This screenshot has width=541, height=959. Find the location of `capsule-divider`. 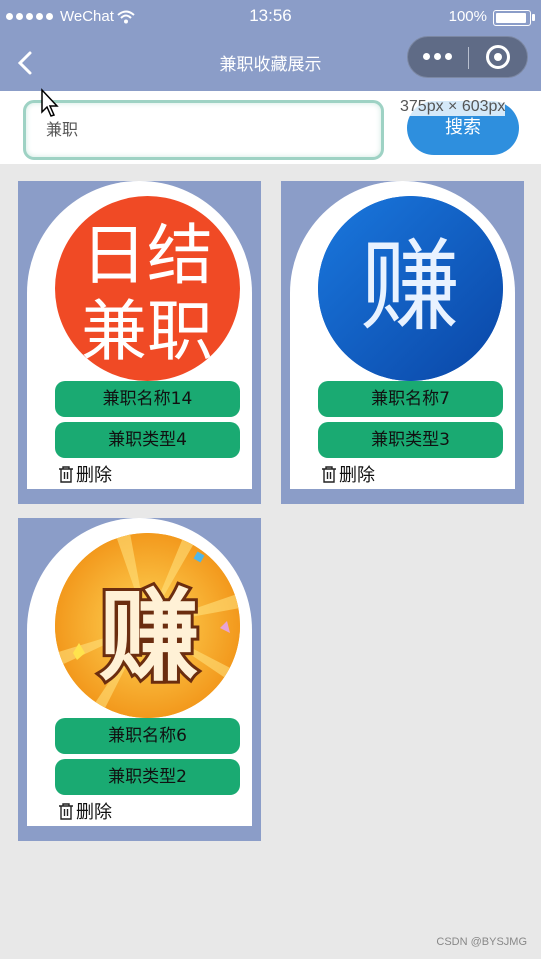

capsule-divider is located at coordinates (468, 58).